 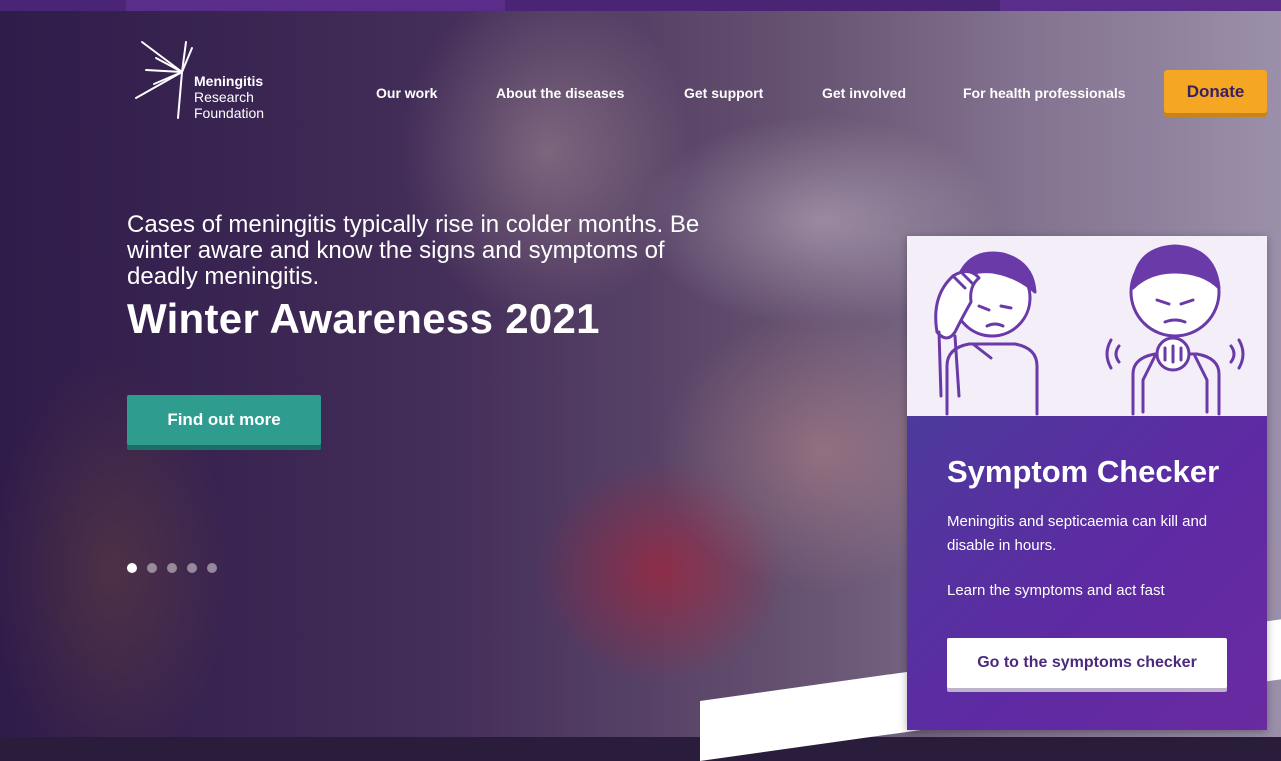 What do you see at coordinates (723, 93) in the screenshot?
I see `nav-item-get-support: Get support` at bounding box center [723, 93].